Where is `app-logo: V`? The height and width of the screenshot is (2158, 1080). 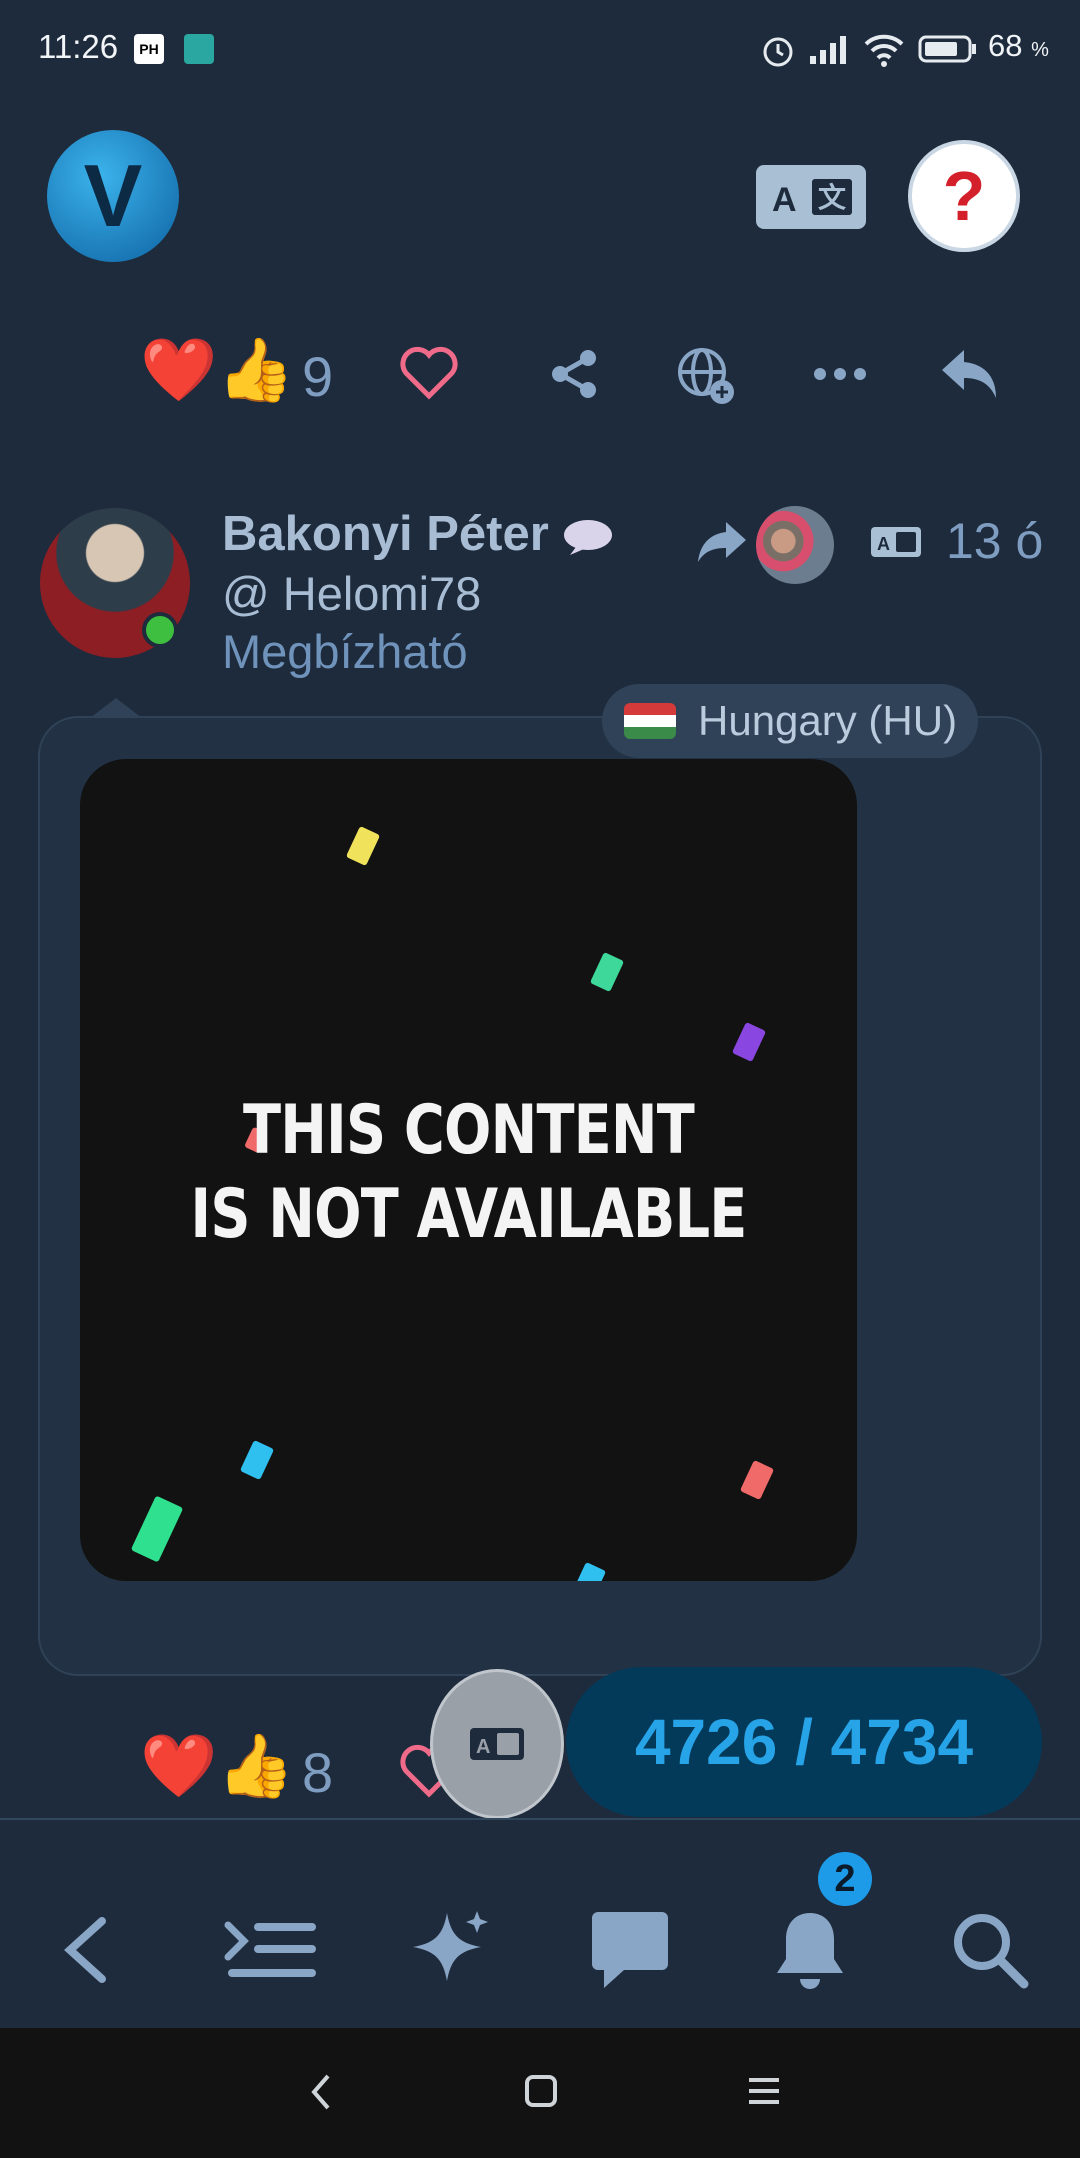 app-logo: V is located at coordinates (113, 196).